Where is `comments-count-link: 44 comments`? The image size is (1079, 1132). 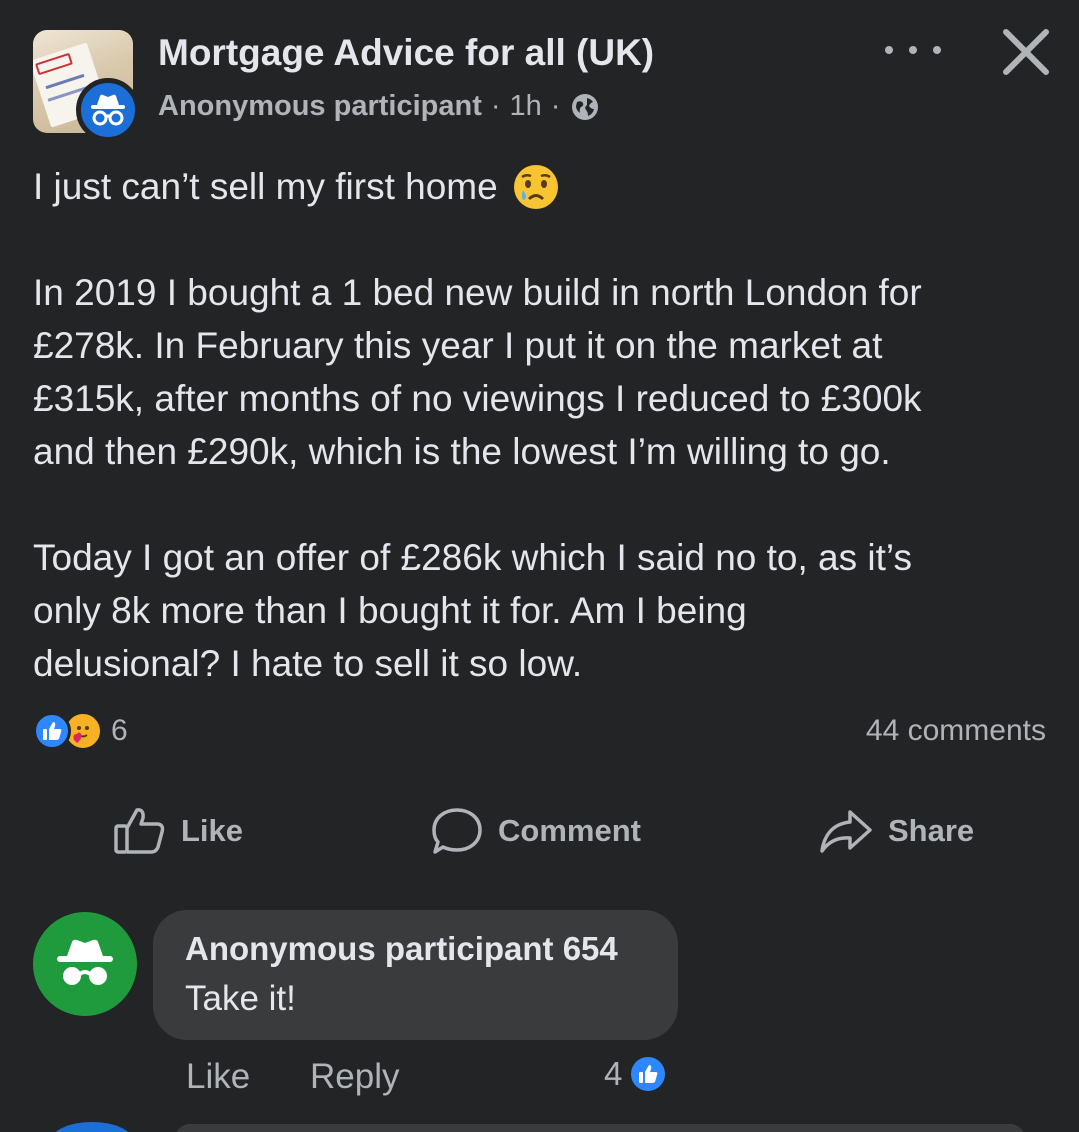 comments-count-link: 44 comments is located at coordinates (956, 731).